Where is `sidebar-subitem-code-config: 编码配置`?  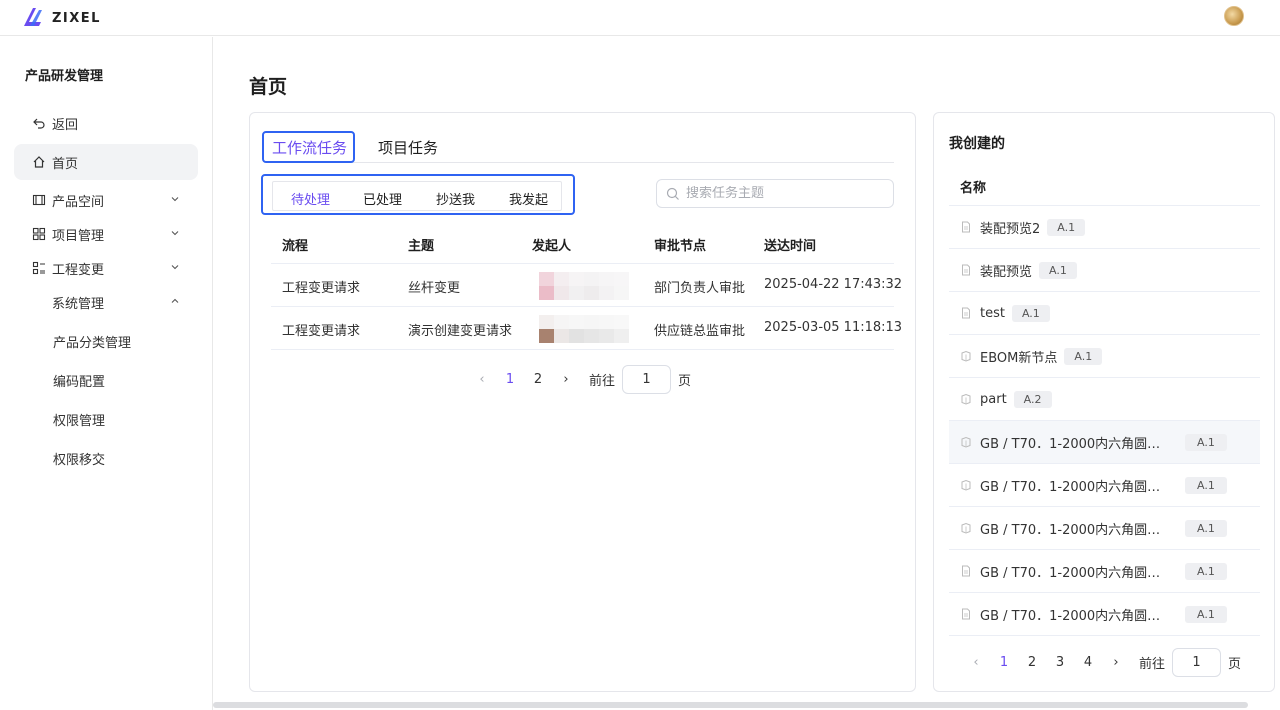 sidebar-subitem-code-config: 编码配置 is located at coordinates (79, 380).